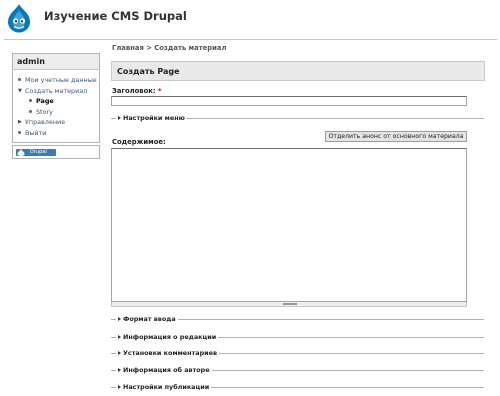  I want to click on drupal-logo-icon, so click(19, 18).